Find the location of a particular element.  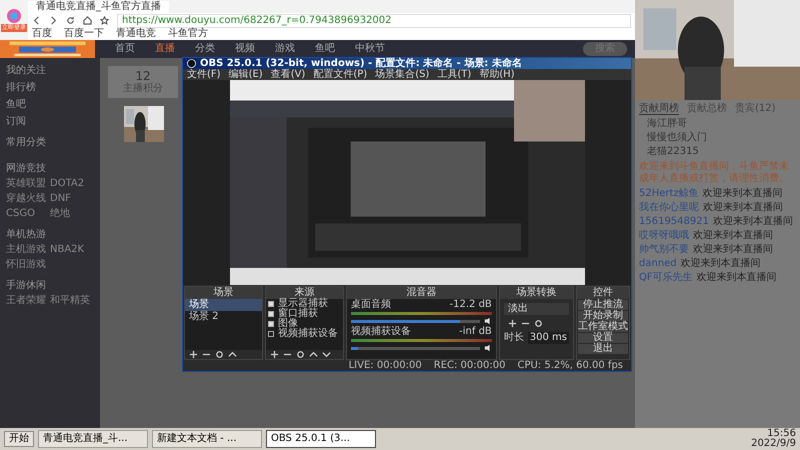

bookmark-link: 青通电竞 is located at coordinates (136, 34).